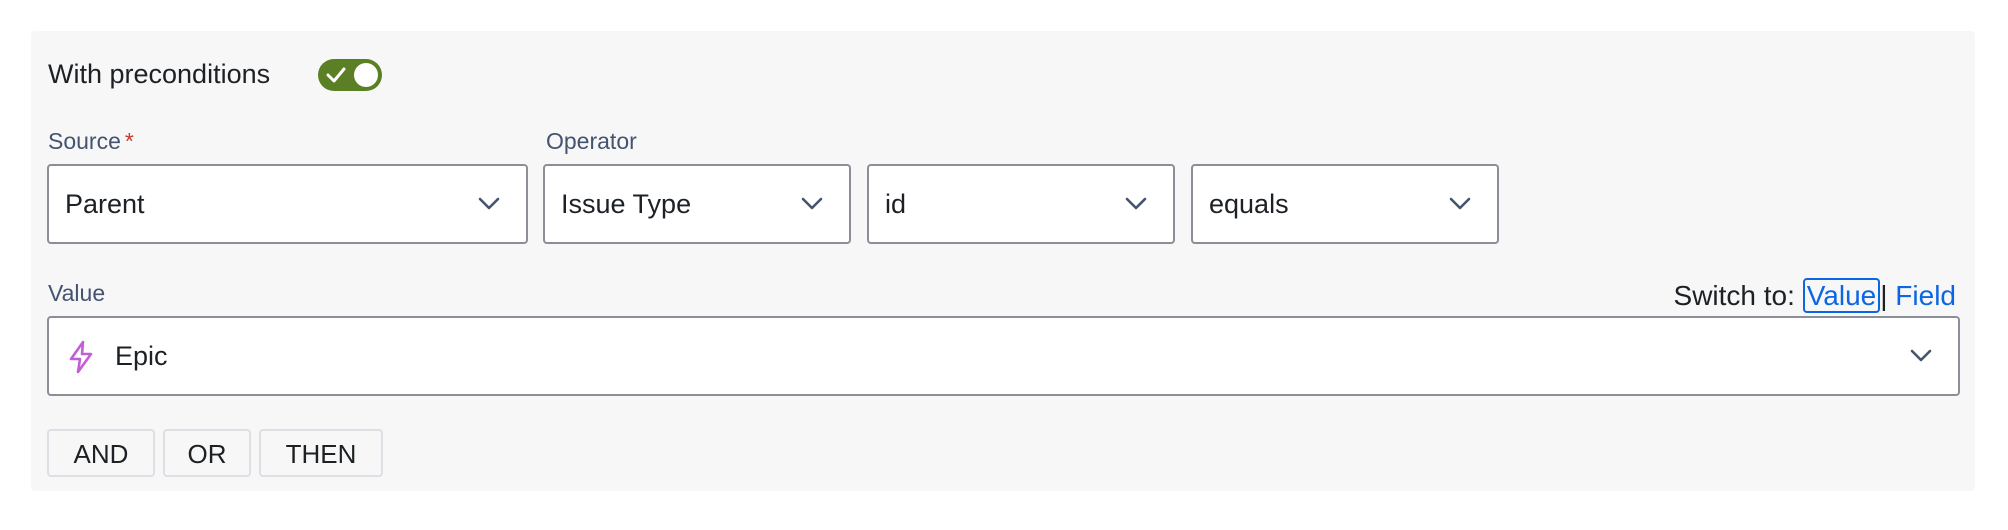 Image resolution: width=2008 pixels, height=530 pixels. Describe the element at coordinates (207, 453) in the screenshot. I see `or-button: OR` at that location.